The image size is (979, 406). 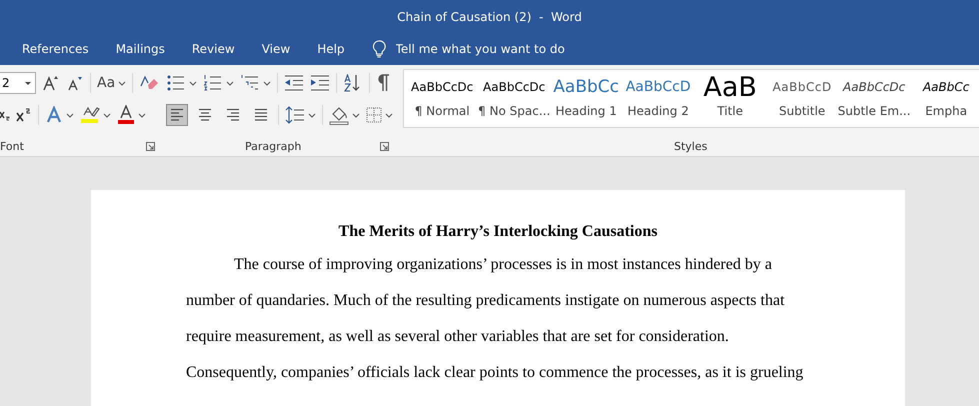 What do you see at coordinates (496, 49) in the screenshot?
I see `tell-me-search-field: Tell me what you want to do` at bounding box center [496, 49].